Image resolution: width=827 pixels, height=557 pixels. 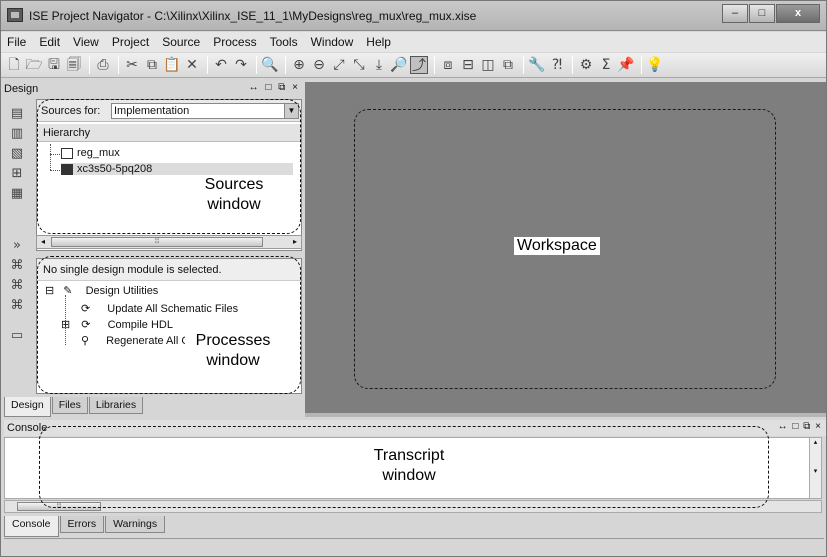 What do you see at coordinates (130, 42) in the screenshot?
I see `menu-project: Project` at bounding box center [130, 42].